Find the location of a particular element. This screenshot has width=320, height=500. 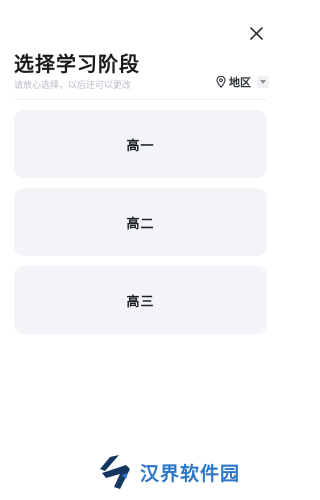

grade-option-label: 高一 is located at coordinates (140, 146).